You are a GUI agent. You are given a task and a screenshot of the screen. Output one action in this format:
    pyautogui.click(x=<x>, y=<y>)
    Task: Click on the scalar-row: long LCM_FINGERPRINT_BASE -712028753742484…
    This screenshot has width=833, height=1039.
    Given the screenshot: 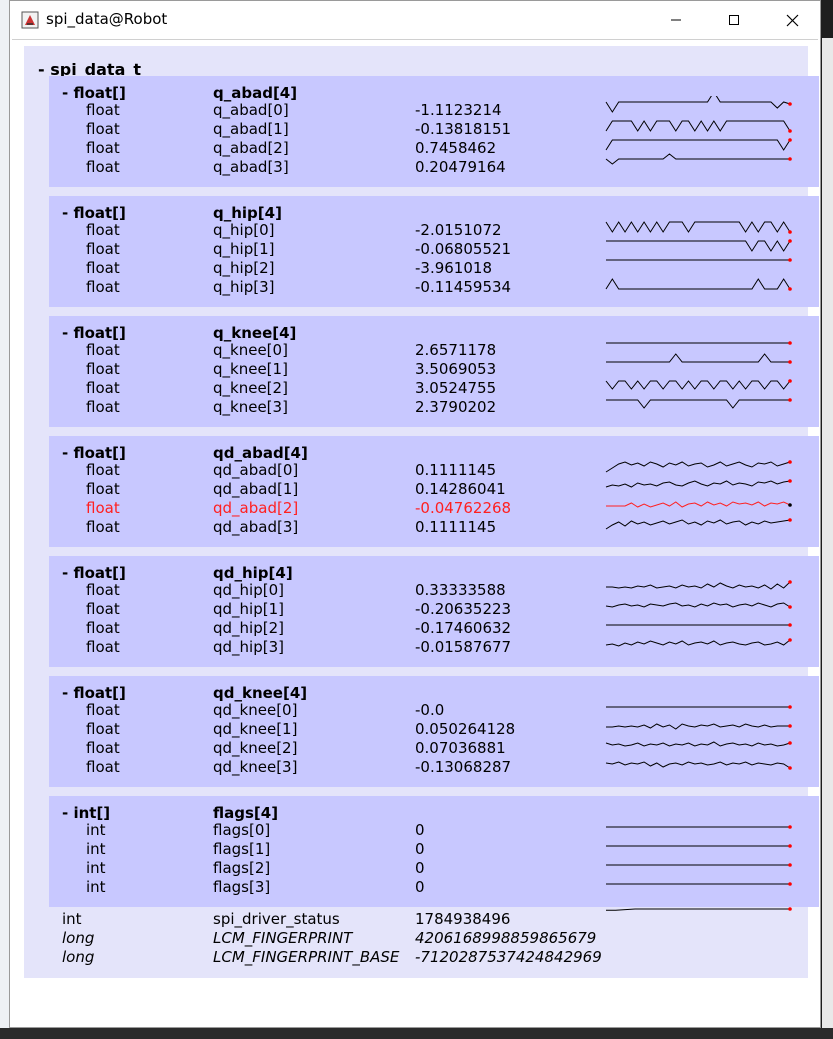 What is the action you would take?
    pyautogui.click(x=329, y=957)
    